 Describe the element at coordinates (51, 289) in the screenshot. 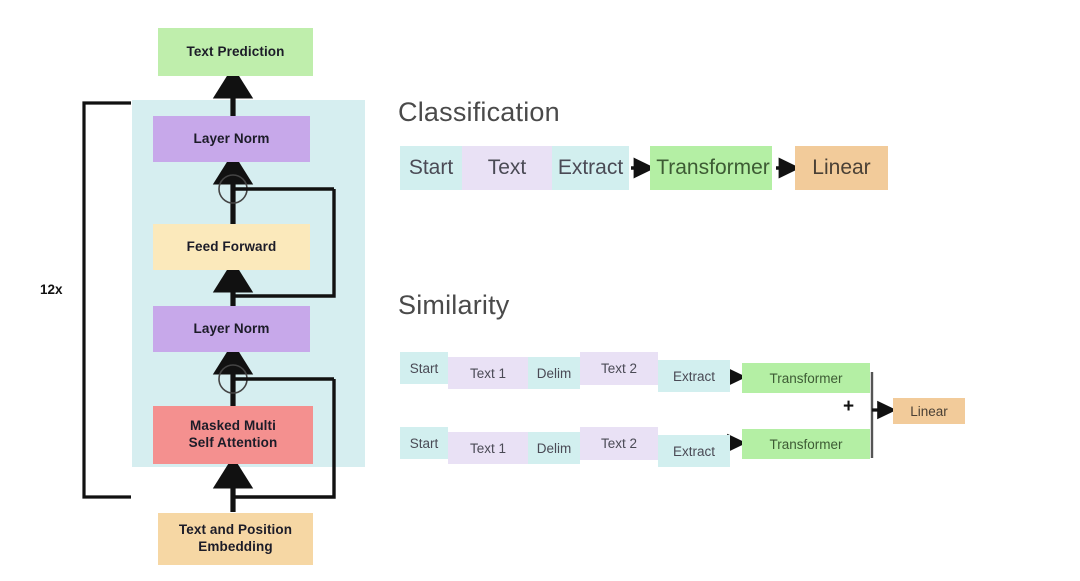

I see `repeat-count-label: 12x` at that location.